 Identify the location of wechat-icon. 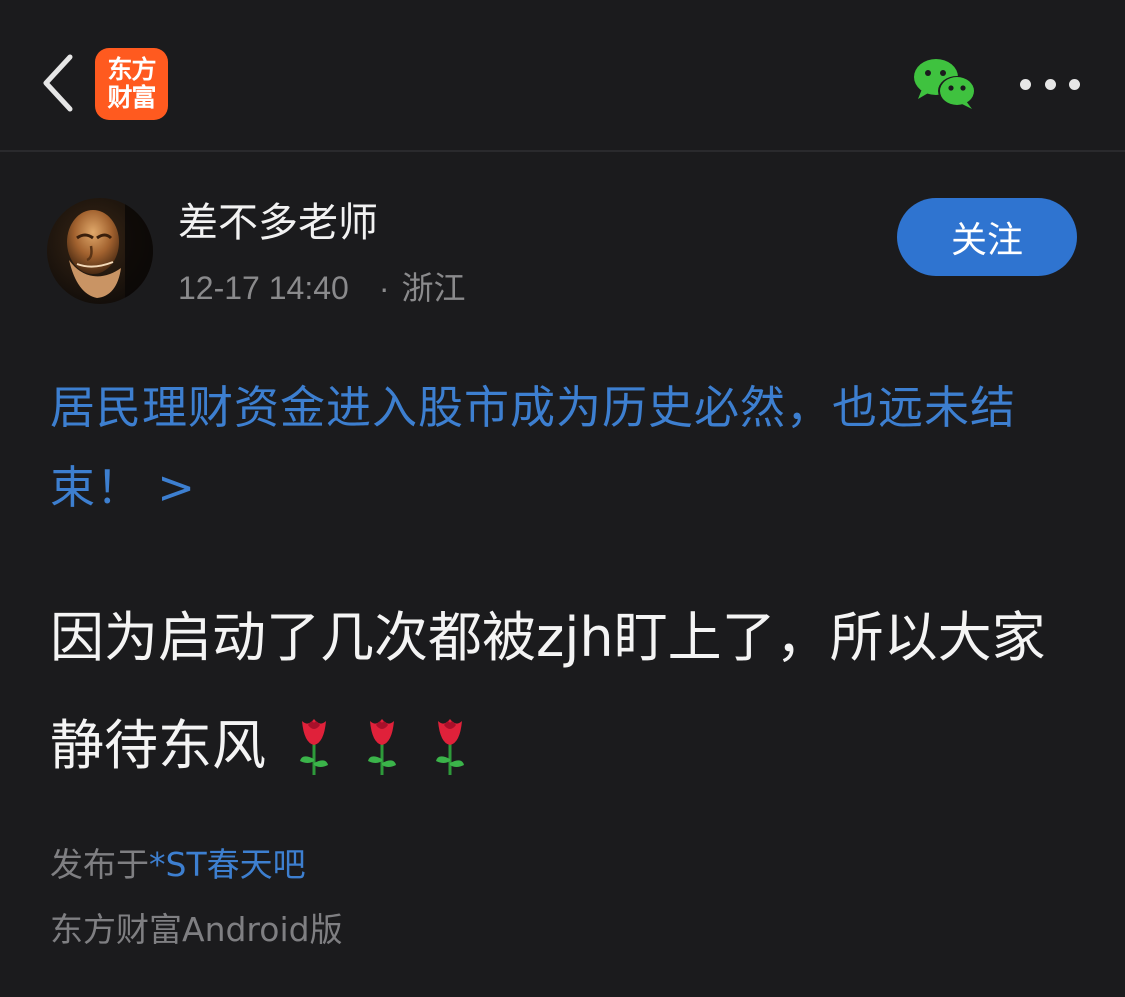
(945, 84).